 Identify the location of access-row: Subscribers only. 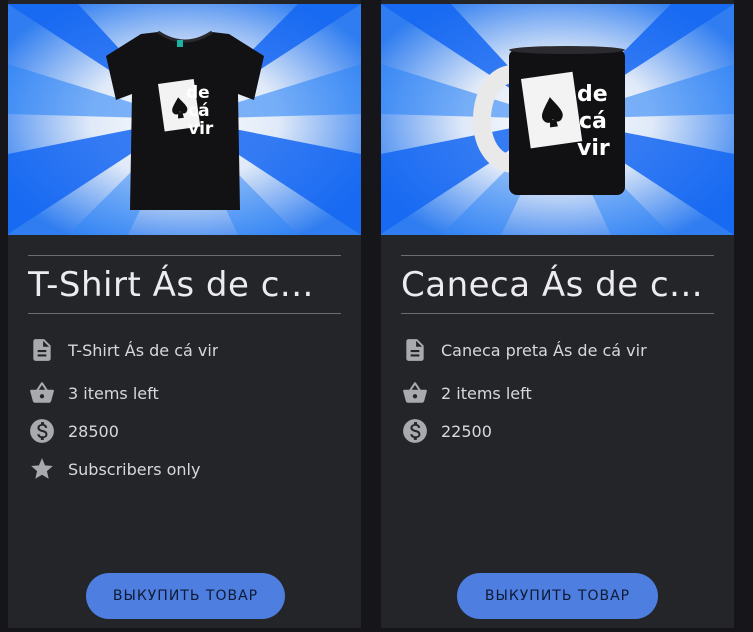
(189, 469).